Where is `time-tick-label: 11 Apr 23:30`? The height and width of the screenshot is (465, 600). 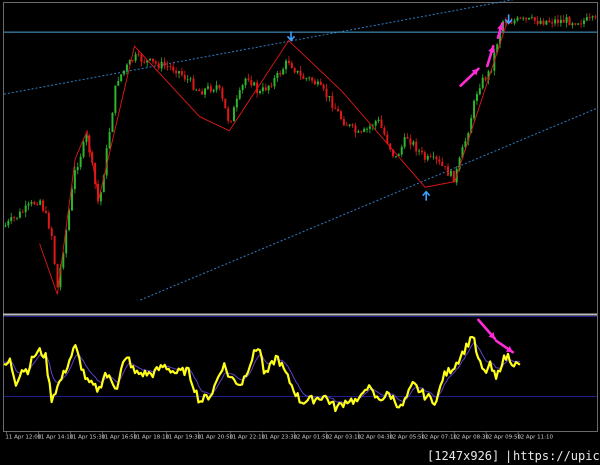 time-tick-label: 11 Apr 23:30 is located at coordinates (279, 438).